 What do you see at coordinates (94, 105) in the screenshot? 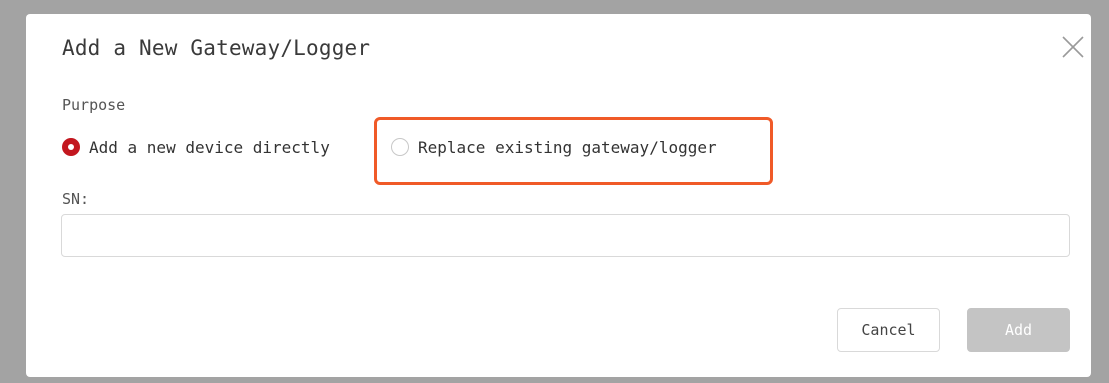
I see `purpose-label: Purpose` at bounding box center [94, 105].